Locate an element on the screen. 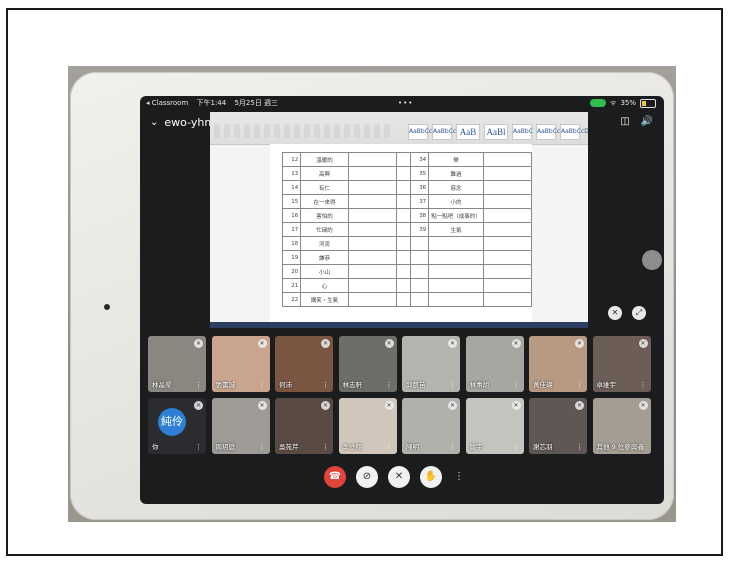 This screenshot has height=562, width=731. table-row: 13 高興 35 難過 is located at coordinates (407, 173).